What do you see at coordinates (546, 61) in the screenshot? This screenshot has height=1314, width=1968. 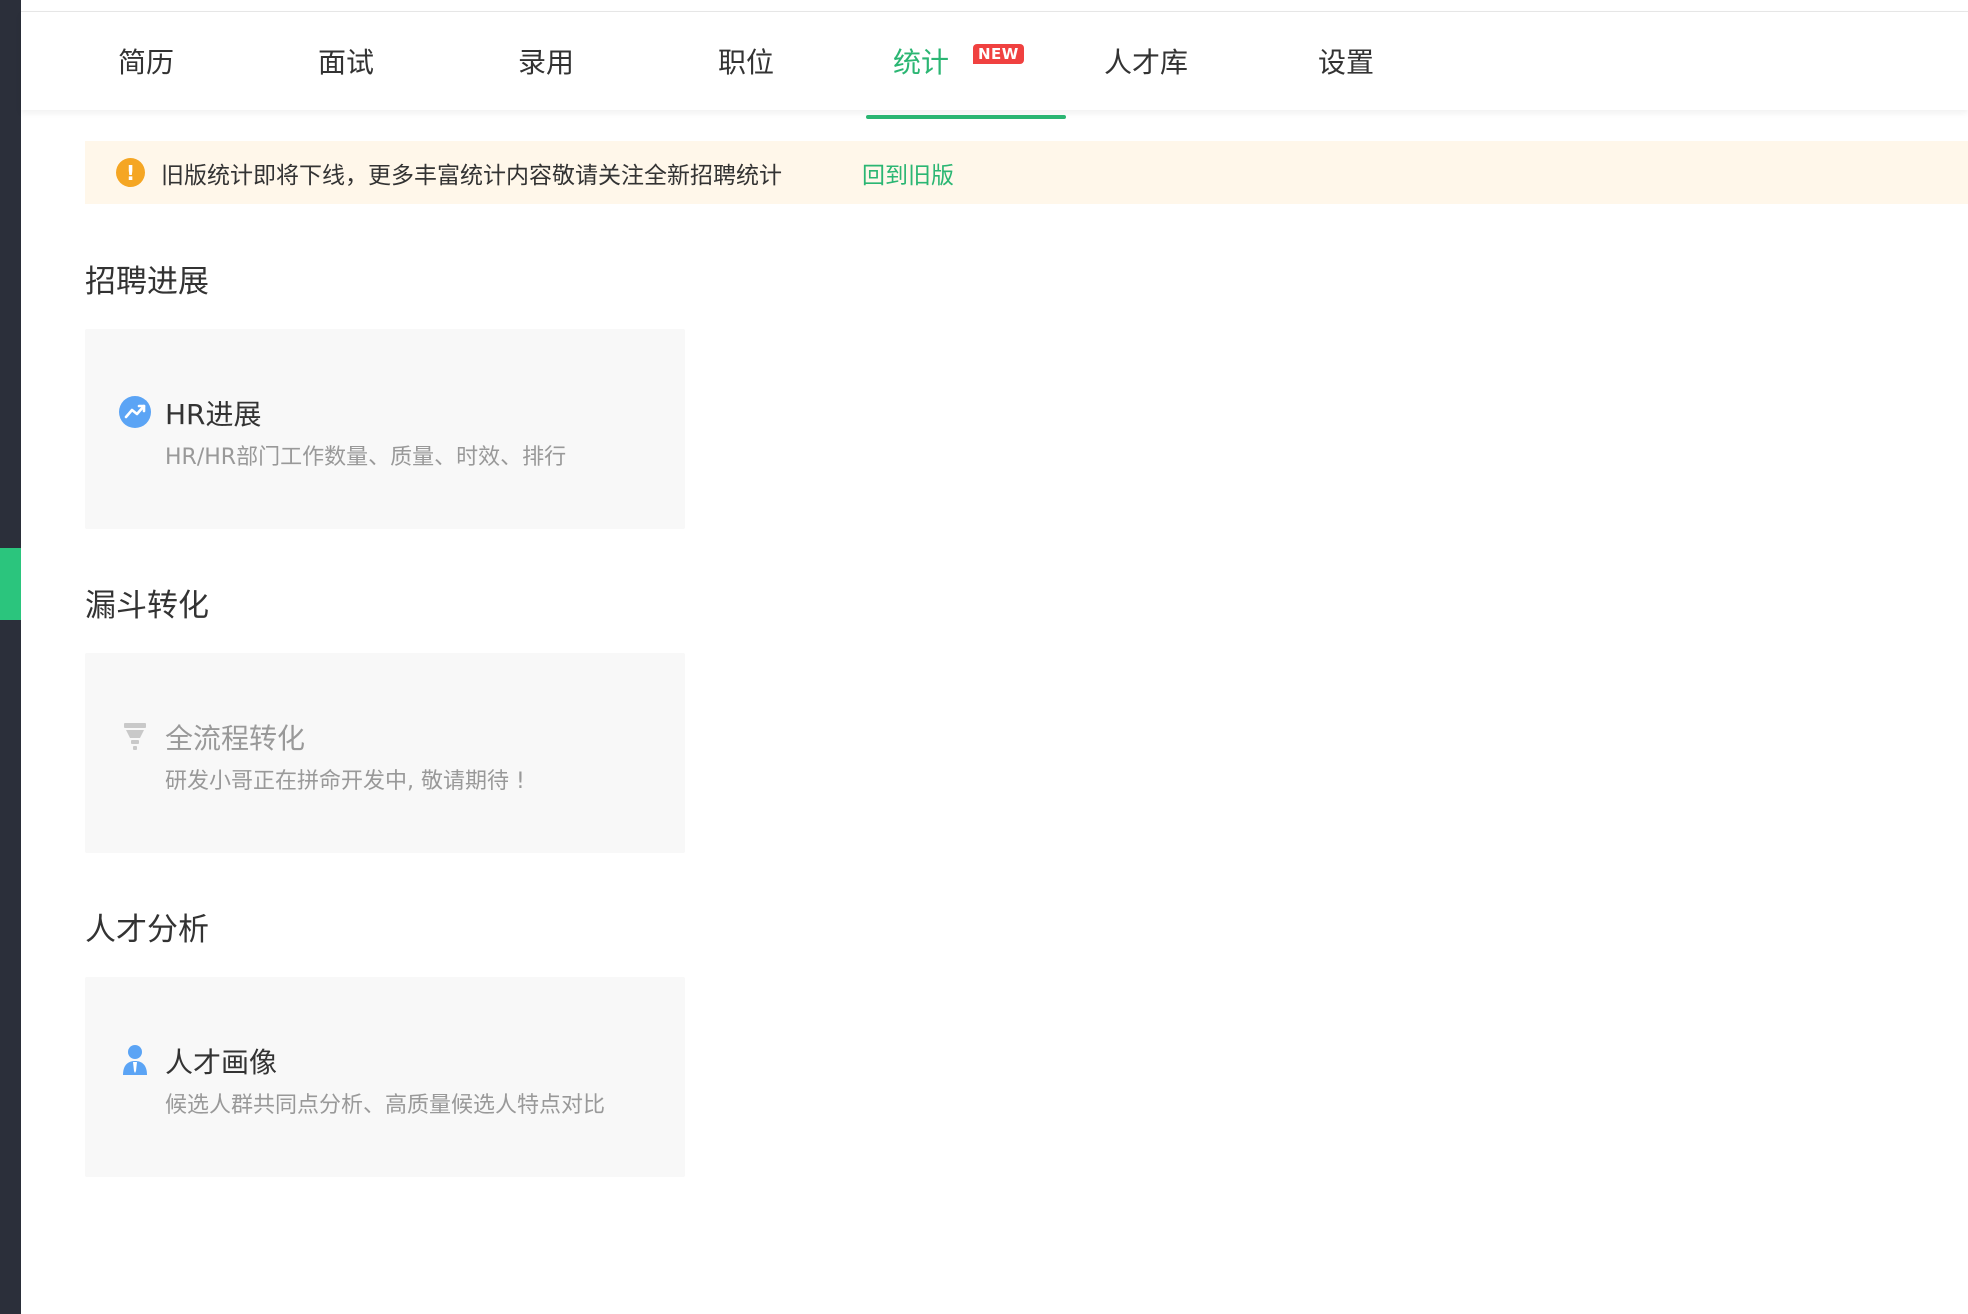 I see `tab-hire: 录用` at bounding box center [546, 61].